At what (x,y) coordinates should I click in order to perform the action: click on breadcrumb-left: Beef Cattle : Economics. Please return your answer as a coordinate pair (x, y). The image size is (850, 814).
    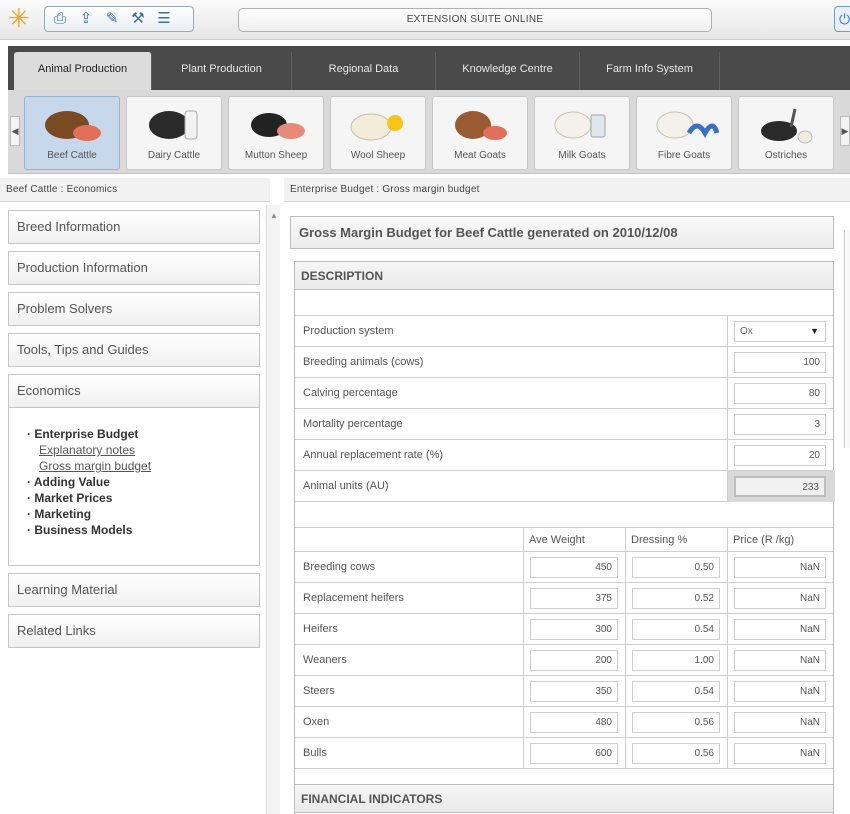
    Looking at the image, I should click on (135, 190).